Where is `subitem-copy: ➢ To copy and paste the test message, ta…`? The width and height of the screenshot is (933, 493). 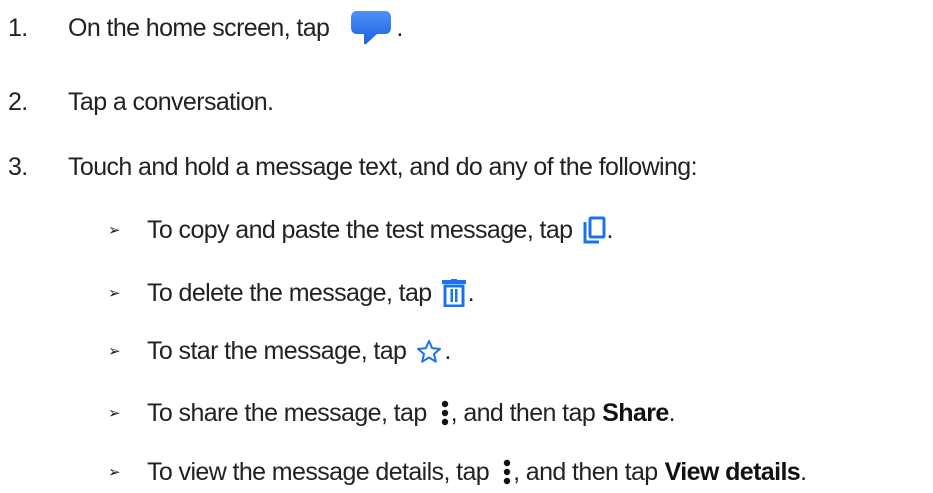
subitem-copy: ➢ To copy and paste the test message, ta… is located at coordinates (360, 230).